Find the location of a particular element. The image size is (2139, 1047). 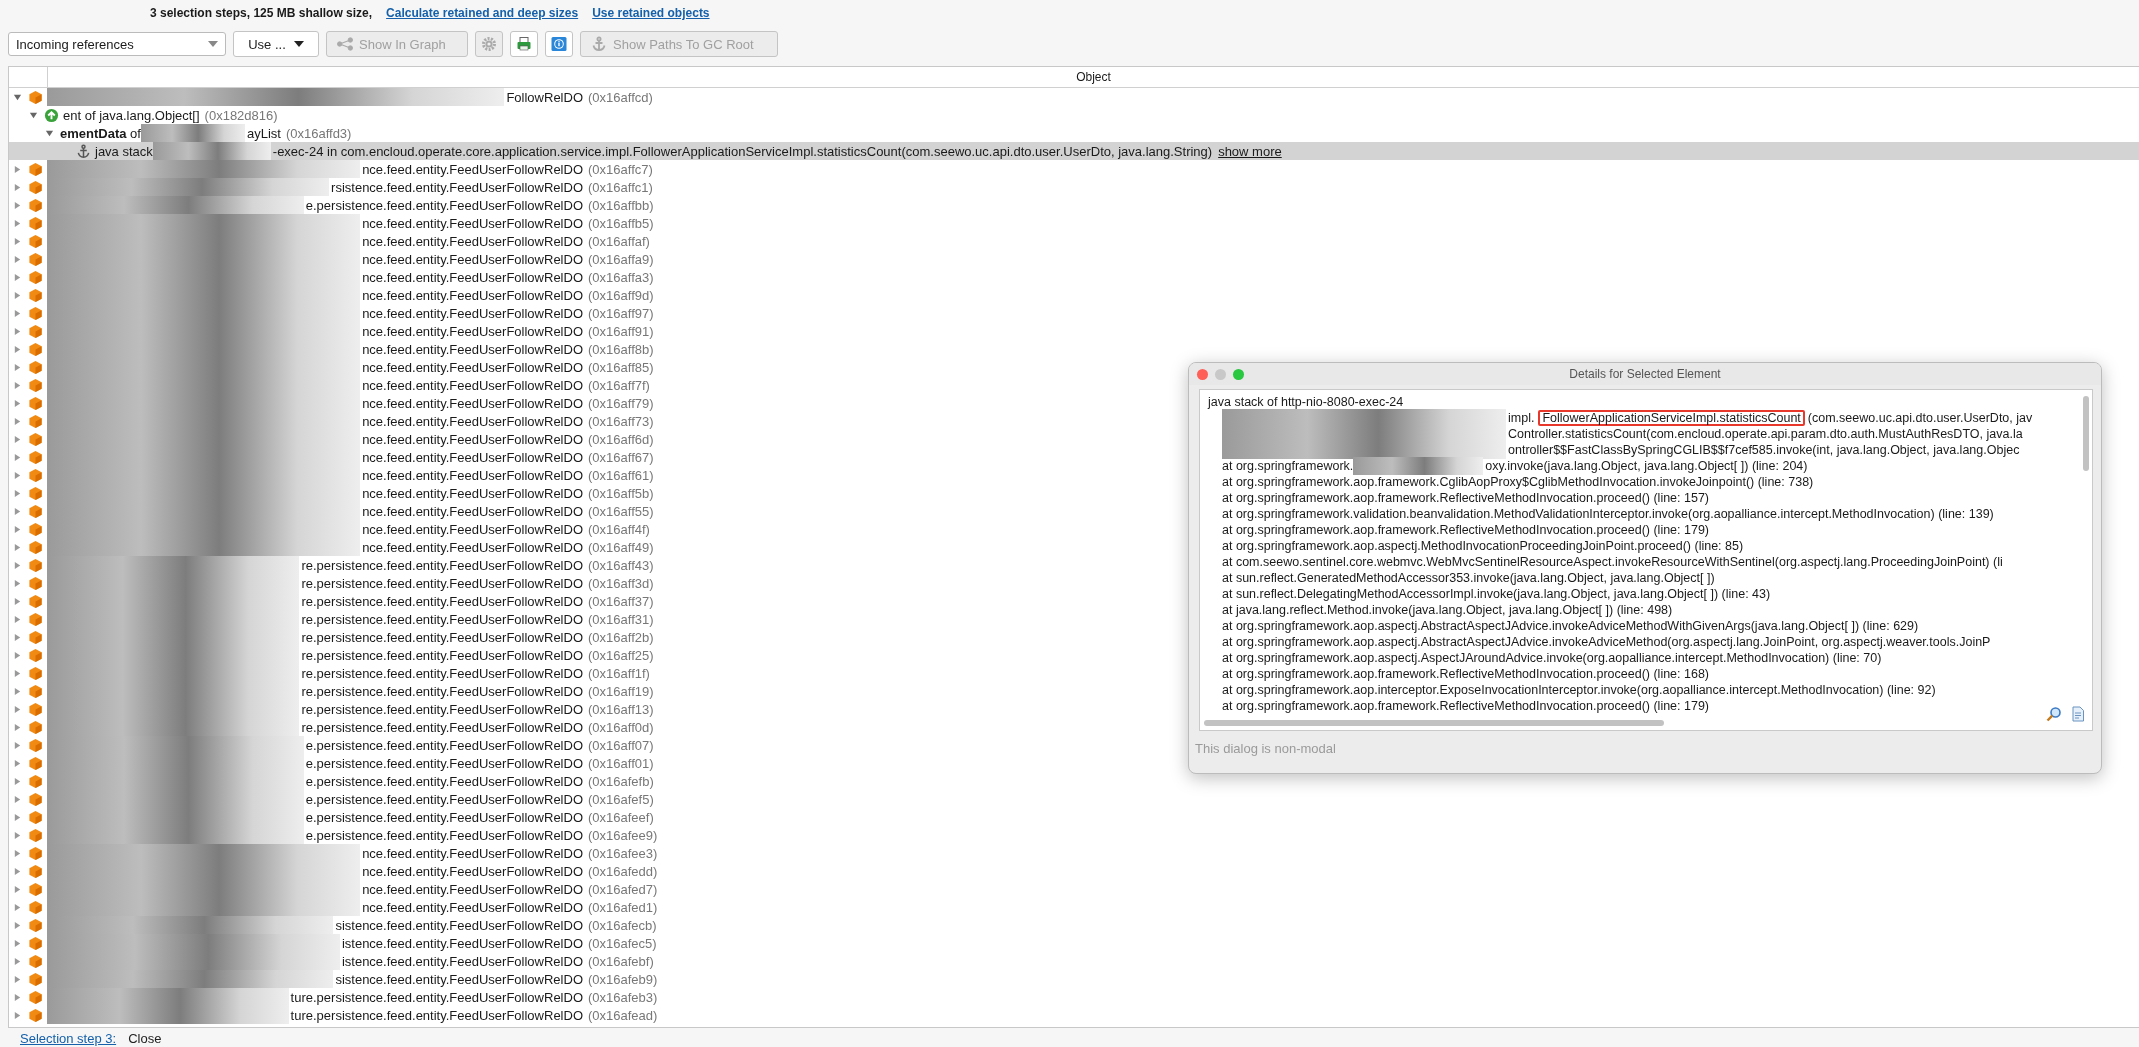

tree-row: nce.feed.entity.FeedUserFollowRelDO (0x16aff61) is located at coordinates (331, 475).